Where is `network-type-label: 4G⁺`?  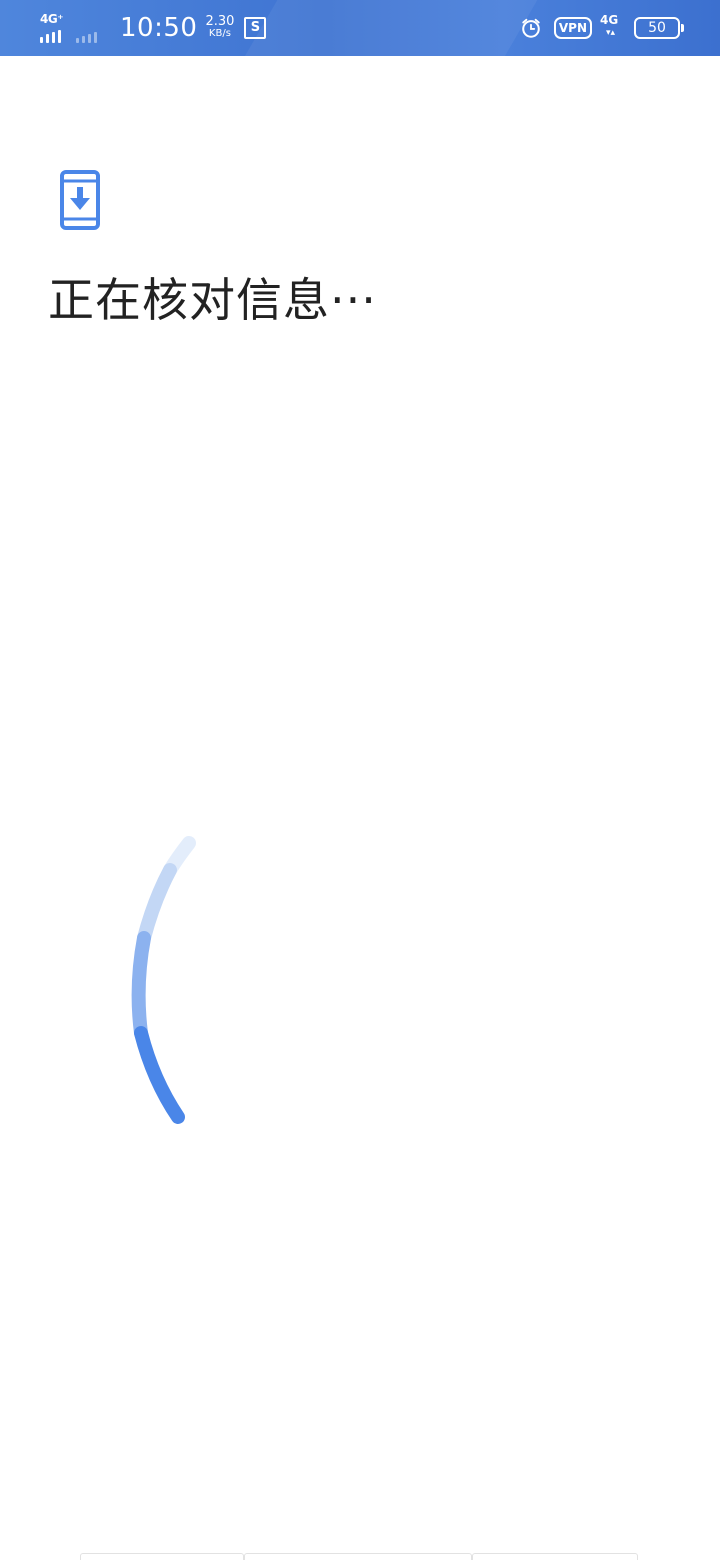 network-type-label: 4G⁺ is located at coordinates (52, 19).